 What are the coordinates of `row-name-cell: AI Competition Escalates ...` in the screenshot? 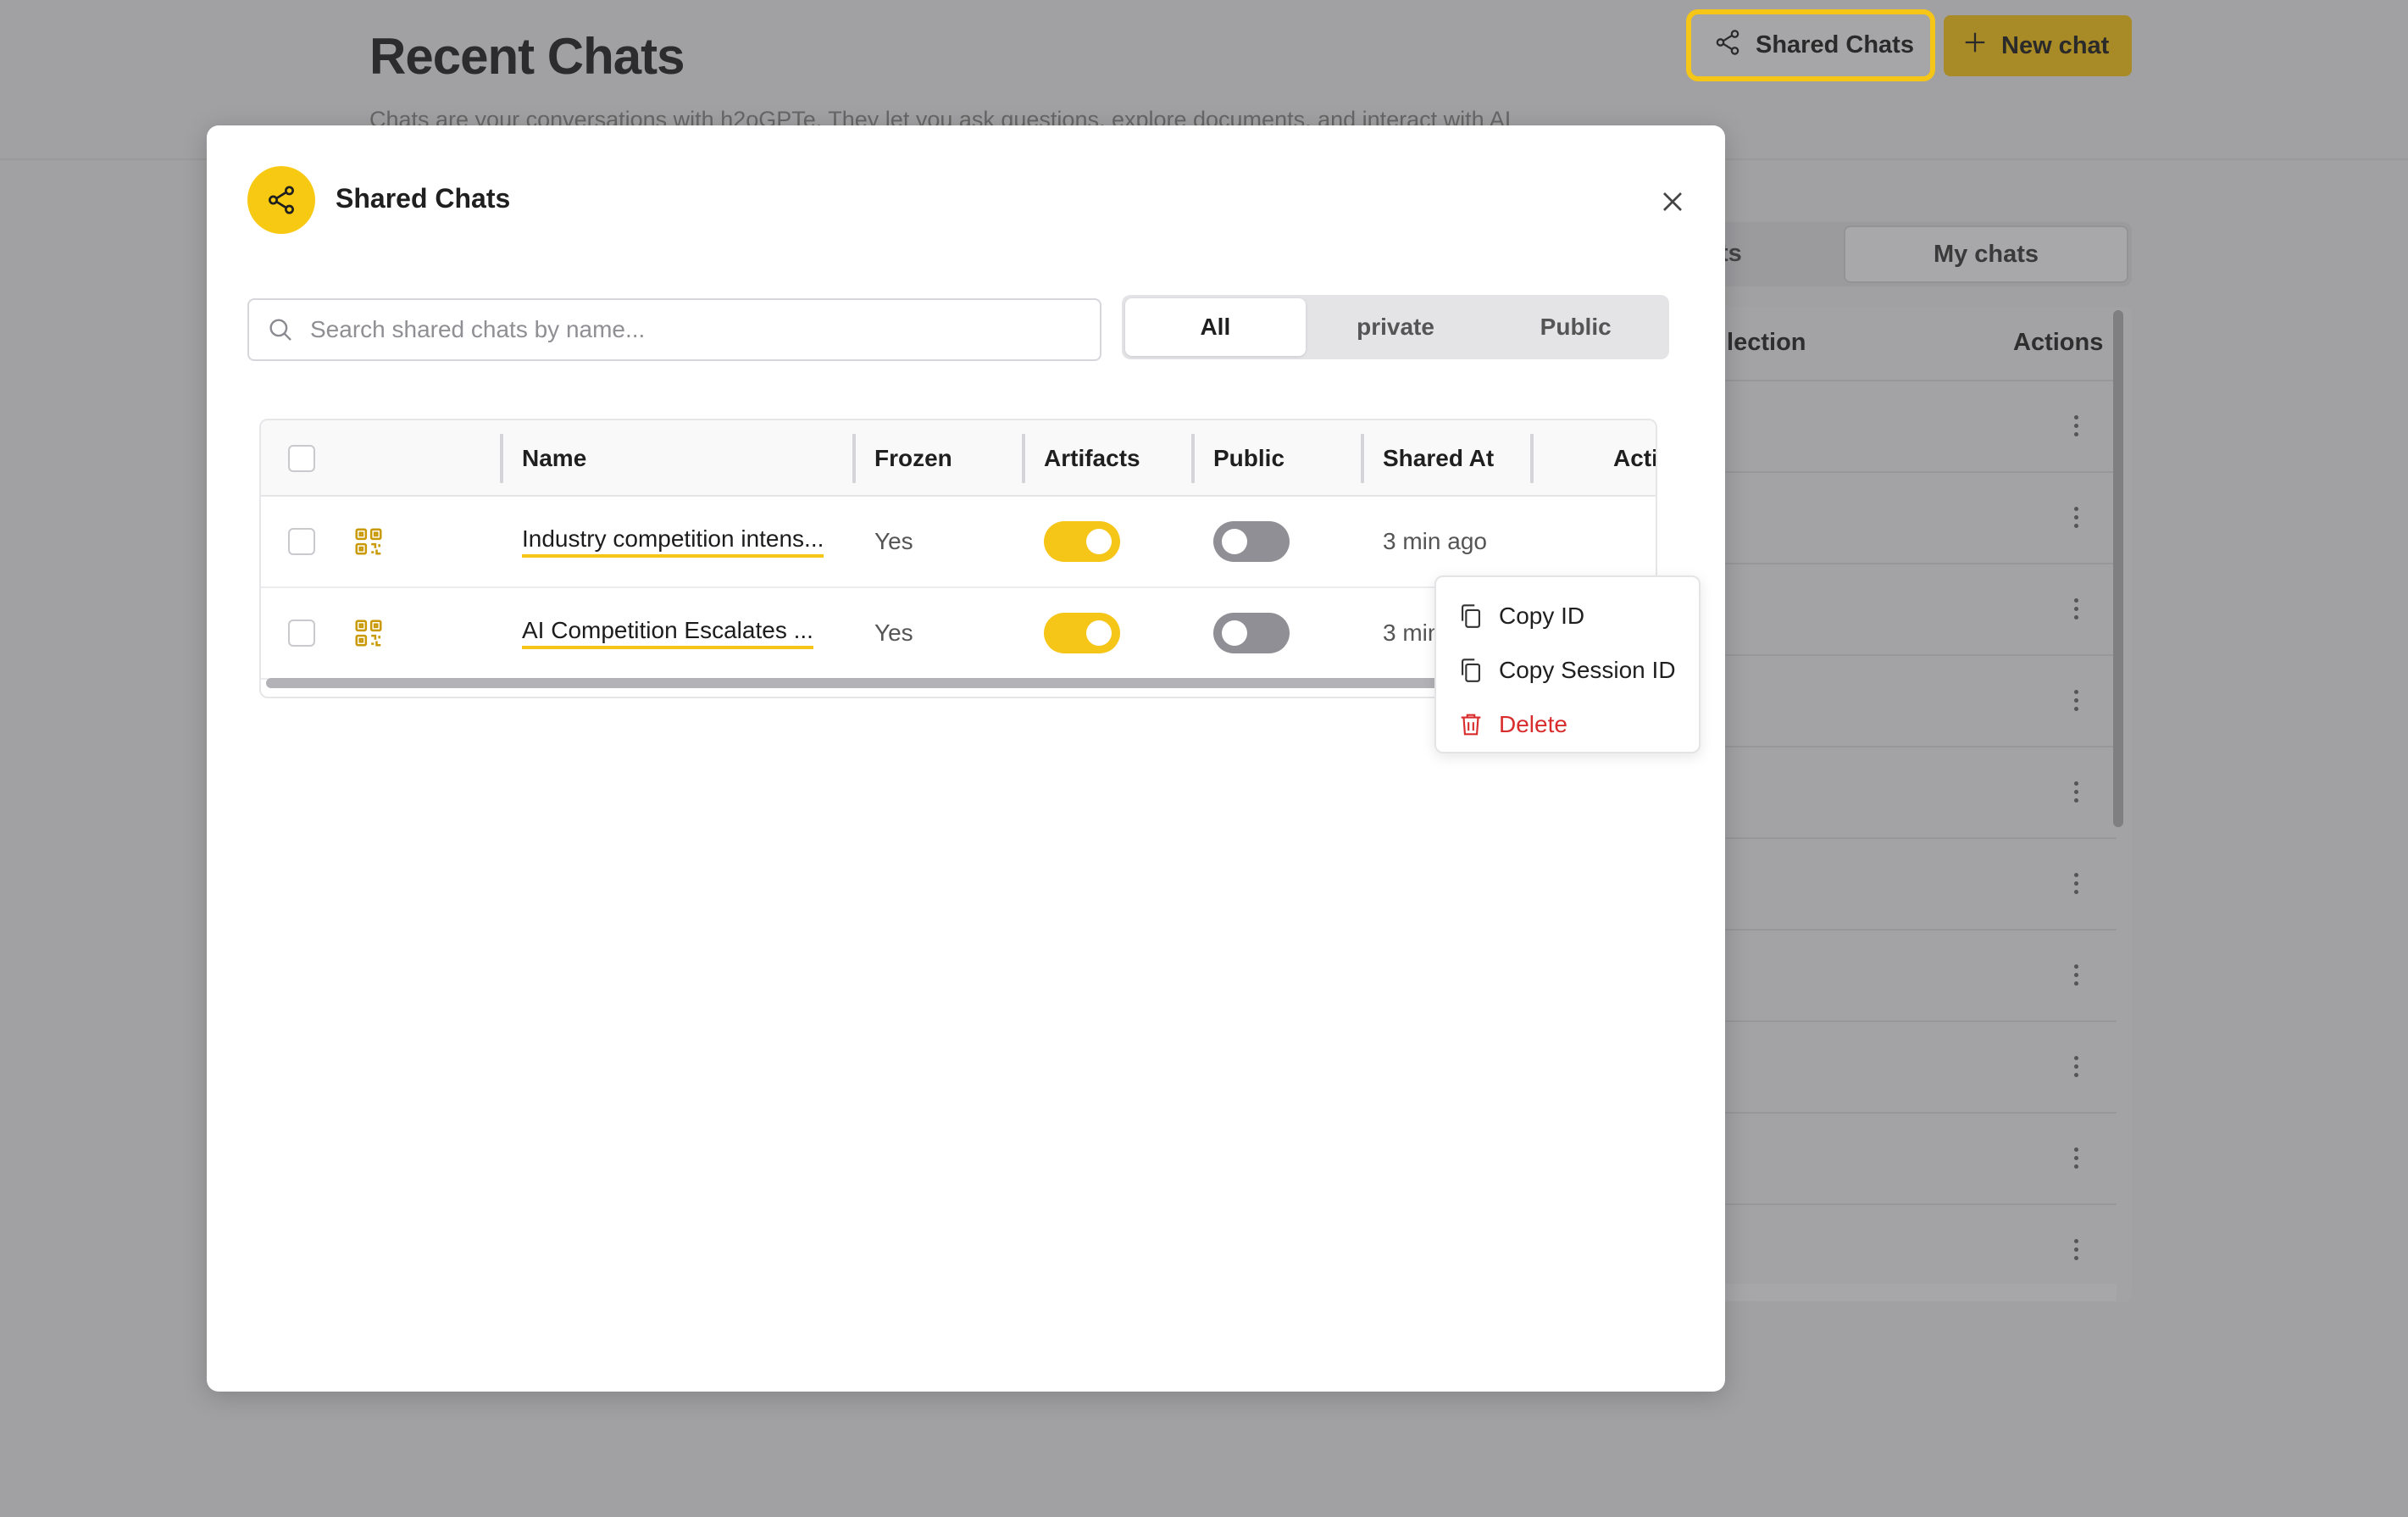 It's located at (667, 633).